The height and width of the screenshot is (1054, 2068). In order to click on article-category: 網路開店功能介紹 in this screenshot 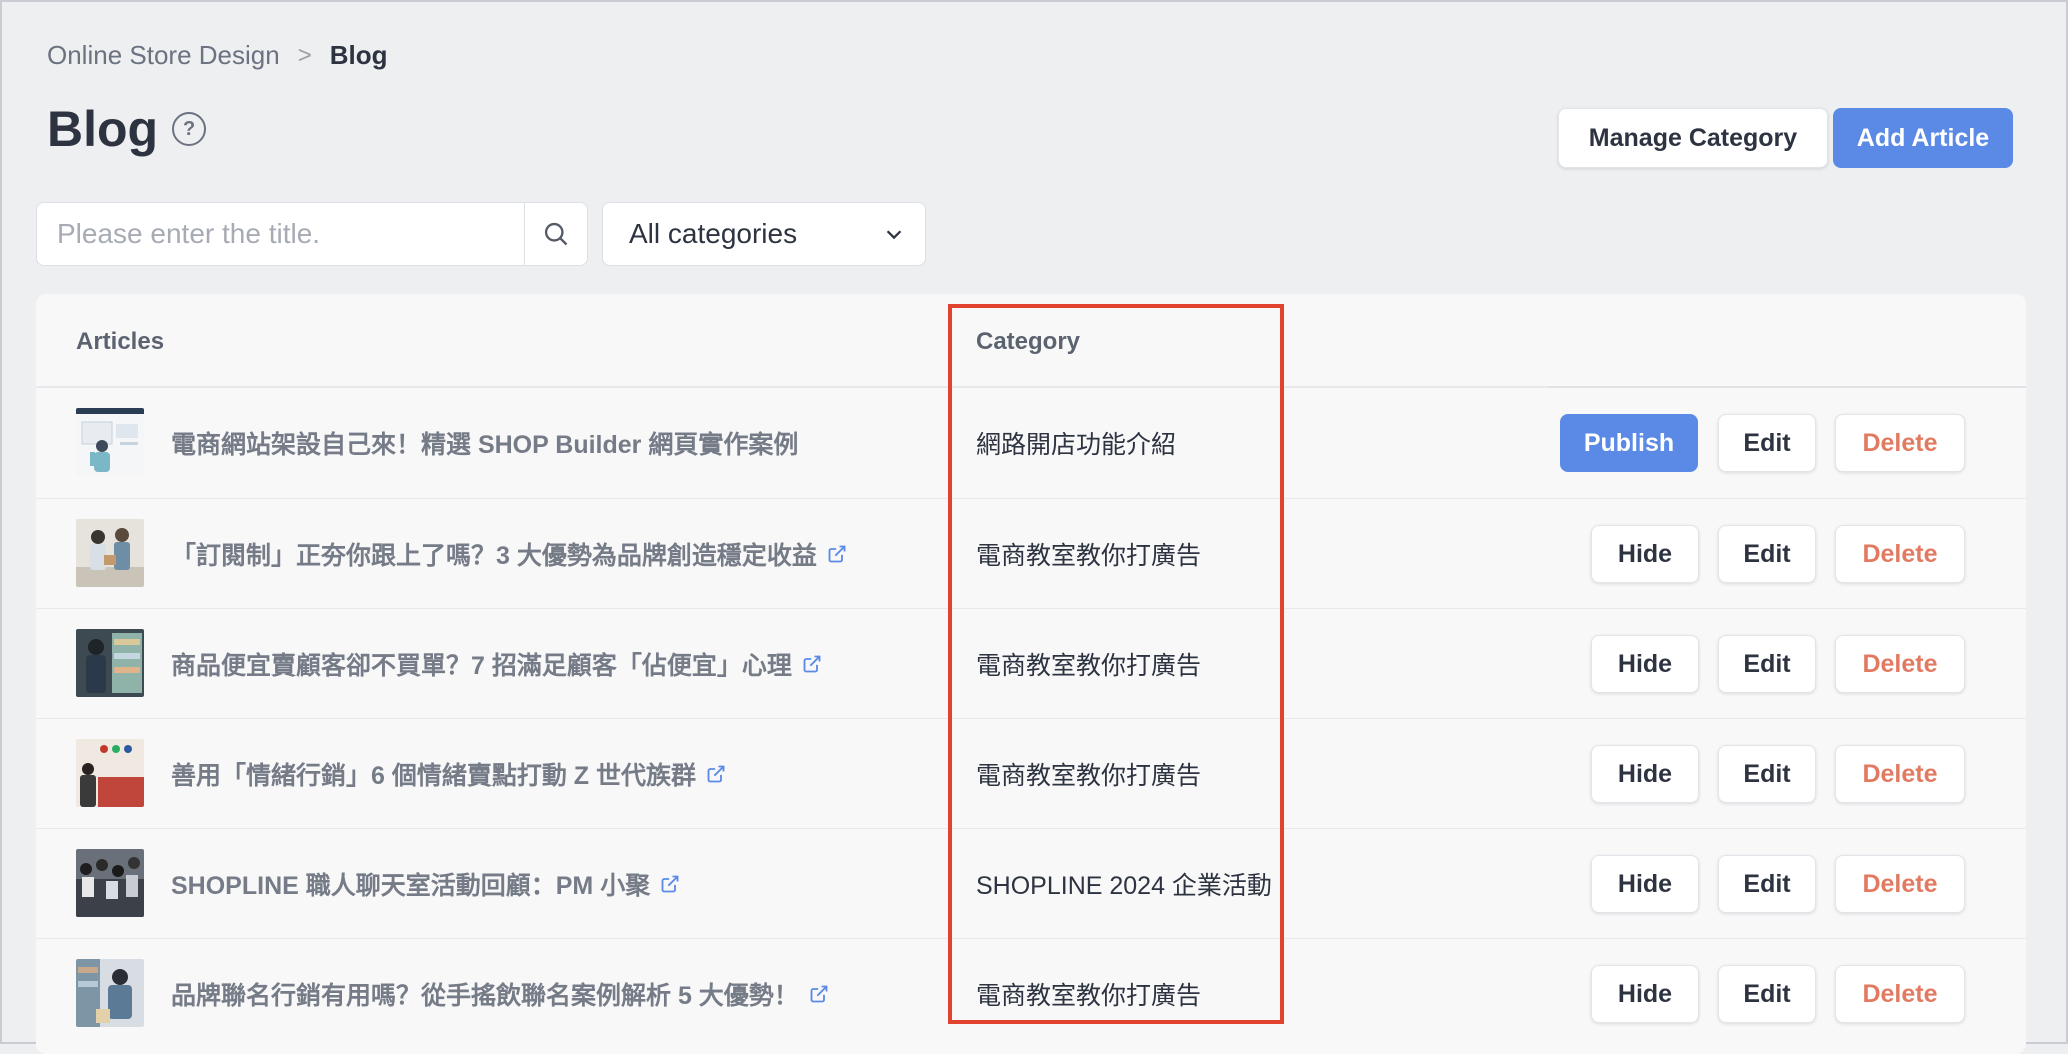, I will do `click(1076, 445)`.